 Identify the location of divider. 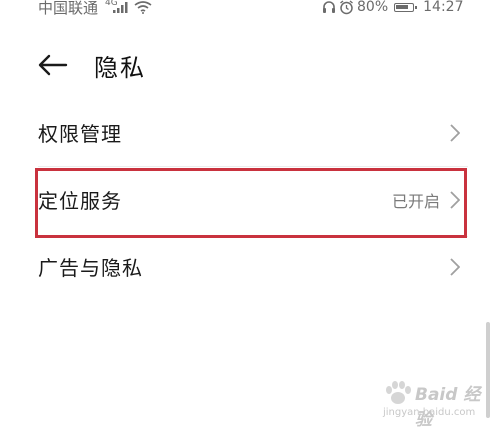
(253, 166).